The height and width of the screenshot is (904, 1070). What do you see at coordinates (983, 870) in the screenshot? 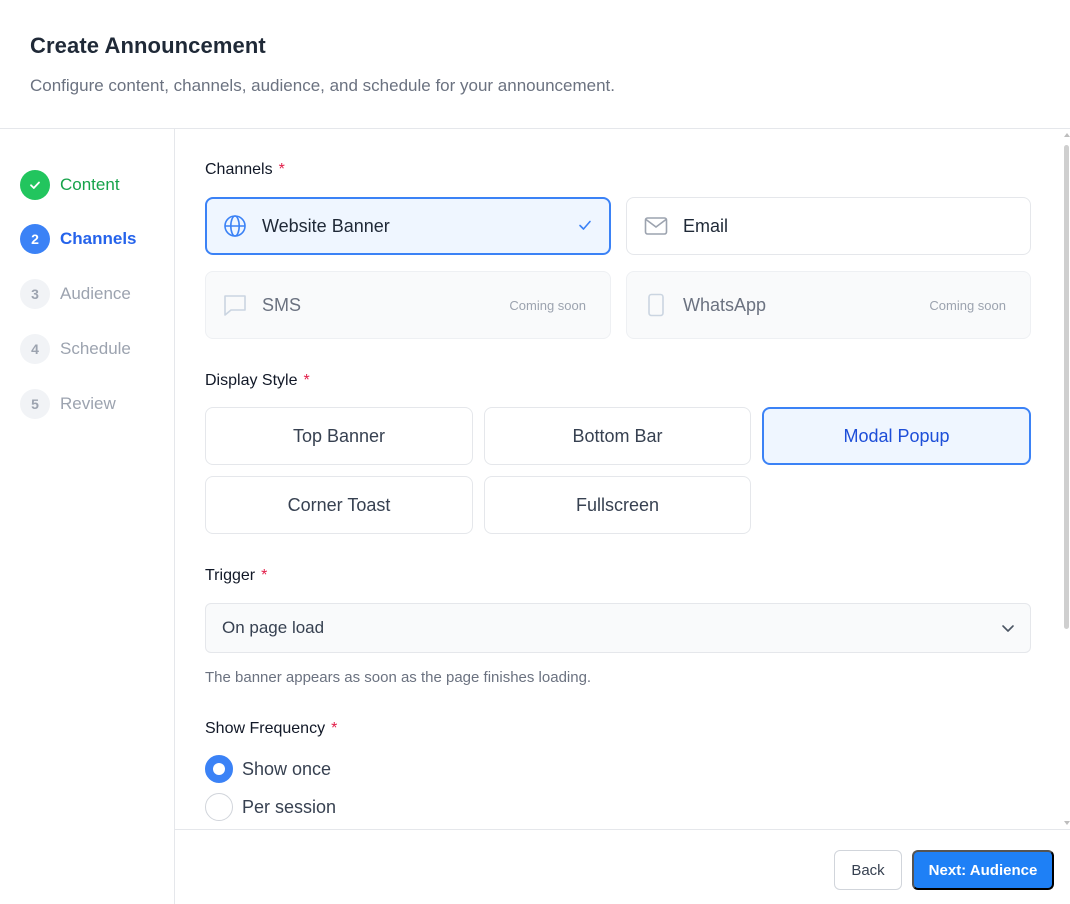
I see `next-audience-button: Next: Audience` at bounding box center [983, 870].